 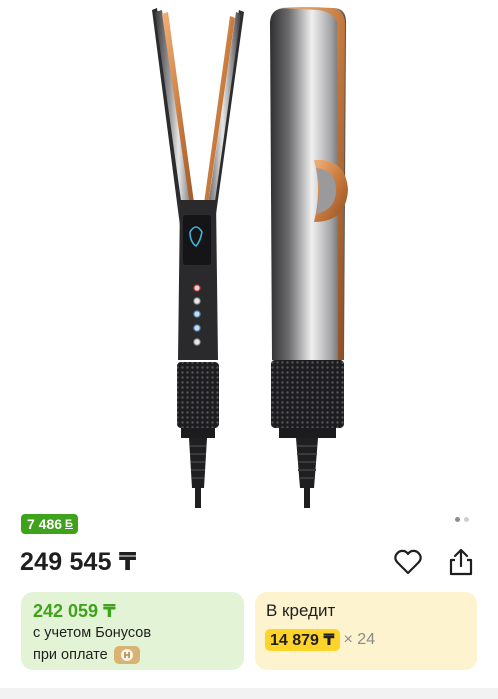 I want to click on credit-terms: 14 879 ₸ × 24, so click(x=320, y=640).